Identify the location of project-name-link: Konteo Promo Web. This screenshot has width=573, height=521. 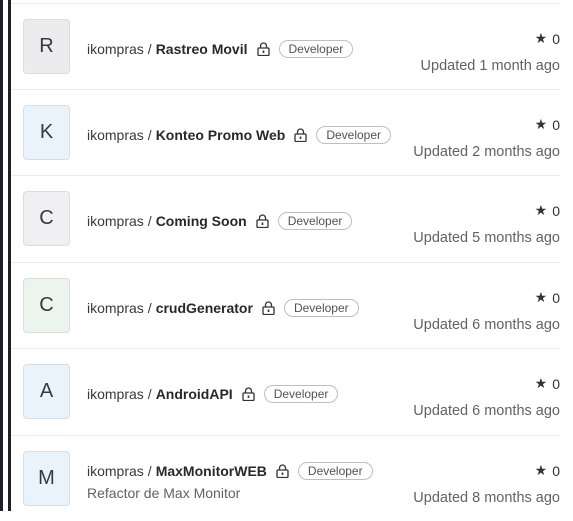
(221, 135).